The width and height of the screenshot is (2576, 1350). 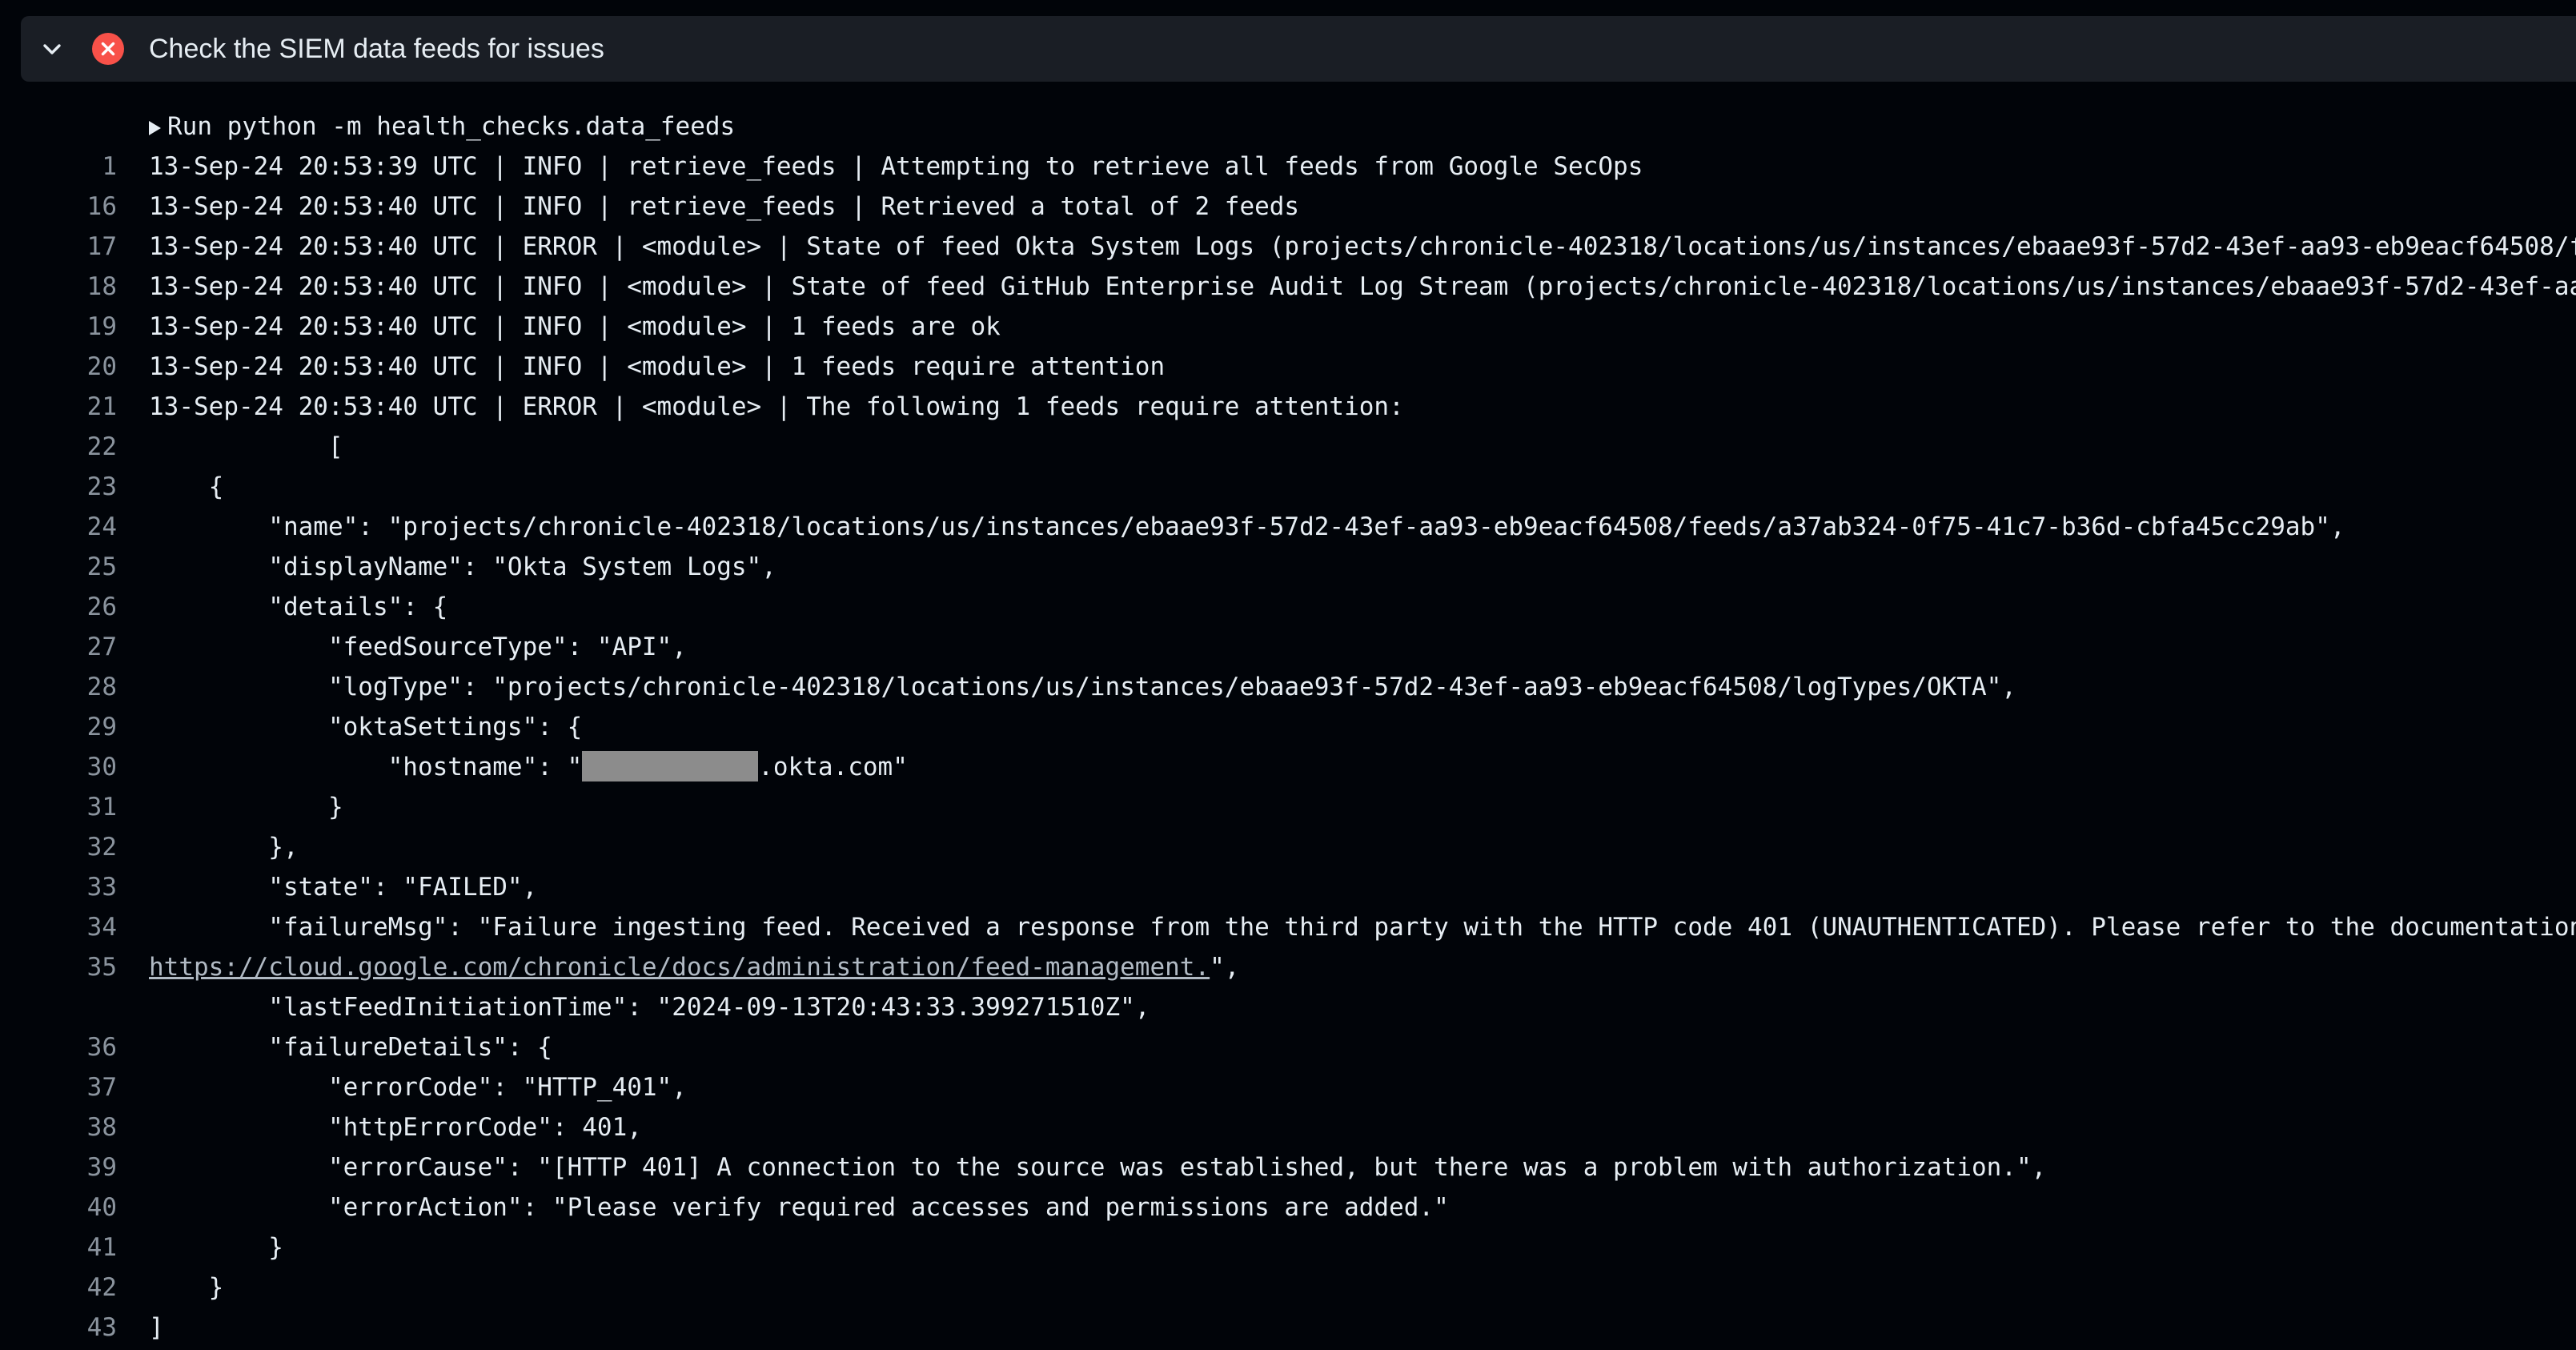 What do you see at coordinates (1288, 905) in the screenshot?
I see `log-line: 34 "state": "FAILED",` at bounding box center [1288, 905].